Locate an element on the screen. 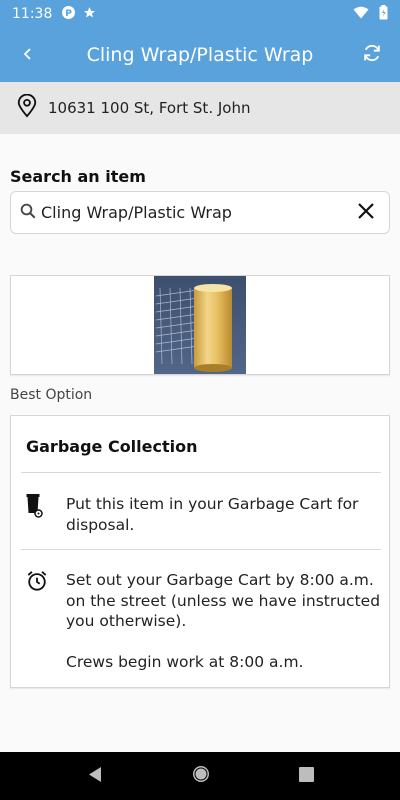 This screenshot has height=800, width=400. location-bar: 10631 100 St, Fort St. John is located at coordinates (200, 108).